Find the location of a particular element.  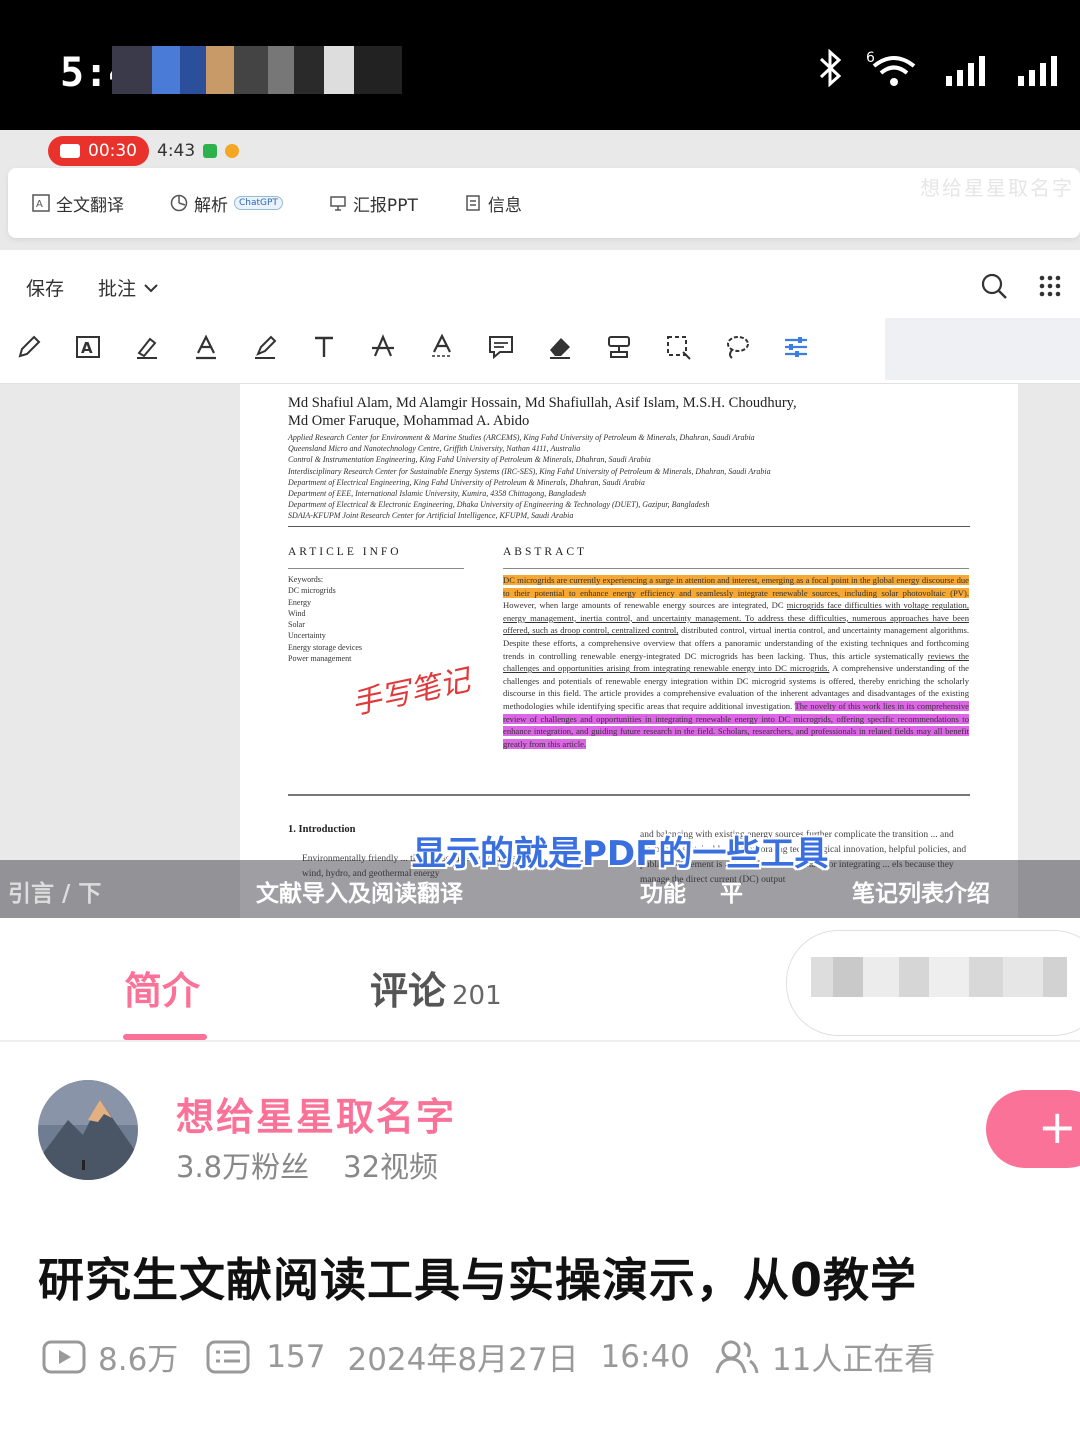

search-icon is located at coordinates (994, 286).